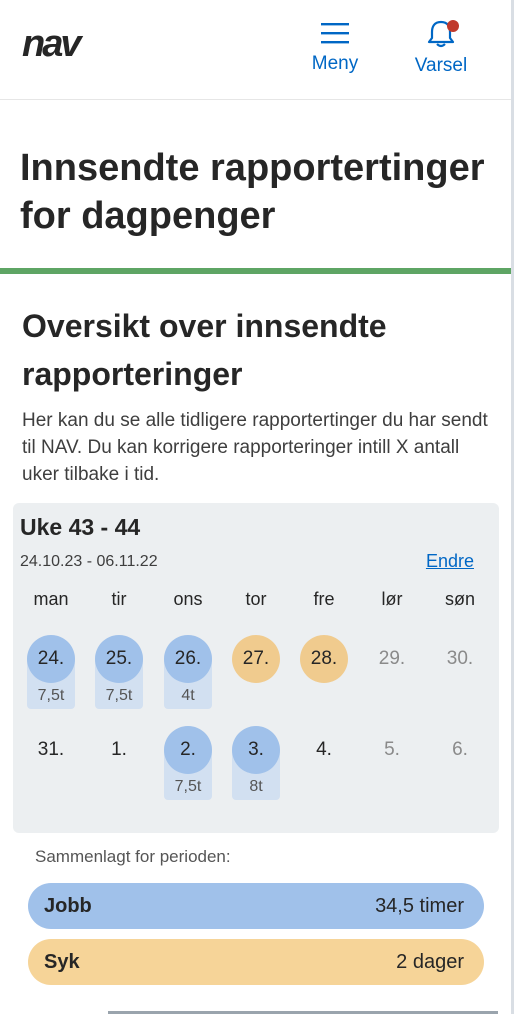 The height and width of the screenshot is (1014, 514). What do you see at coordinates (255, 271) in the screenshot?
I see `title-divider` at bounding box center [255, 271].